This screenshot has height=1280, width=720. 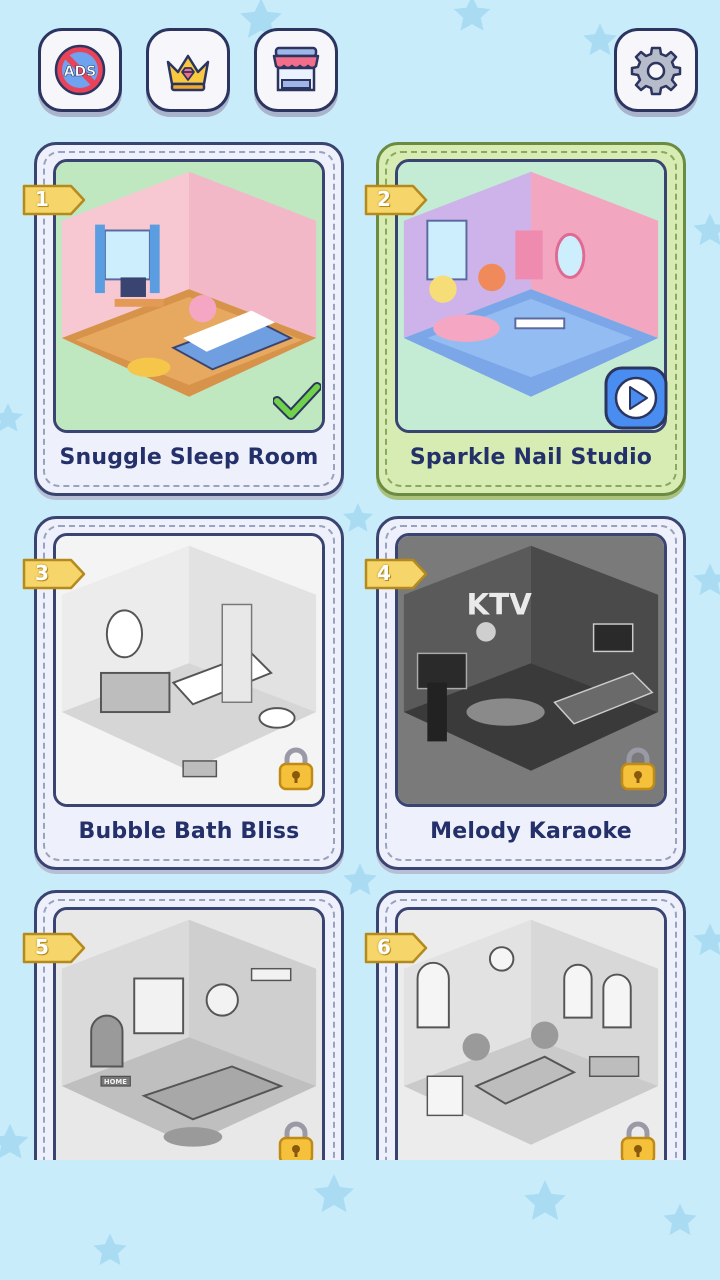 I want to click on level-number: 1, so click(x=42, y=199).